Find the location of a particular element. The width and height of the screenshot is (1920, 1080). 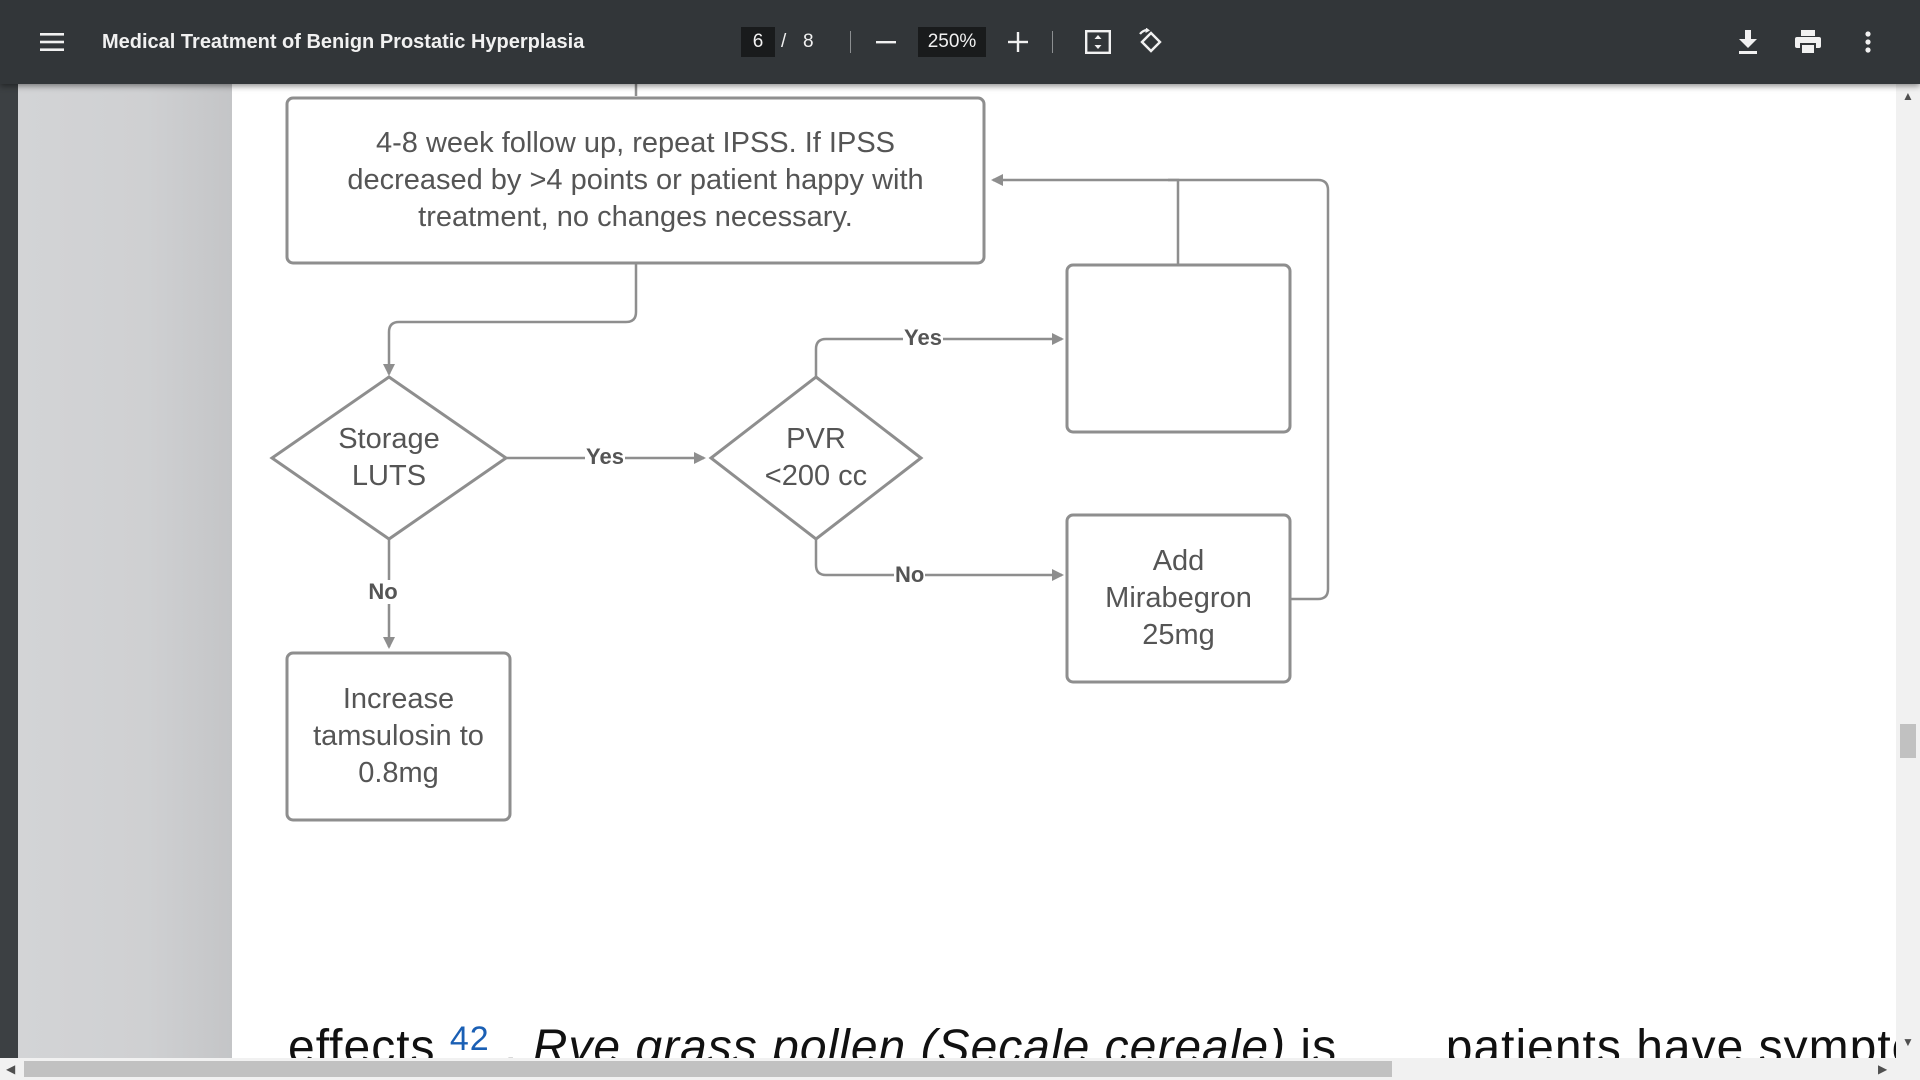

download-icon is located at coordinates (1748, 42).